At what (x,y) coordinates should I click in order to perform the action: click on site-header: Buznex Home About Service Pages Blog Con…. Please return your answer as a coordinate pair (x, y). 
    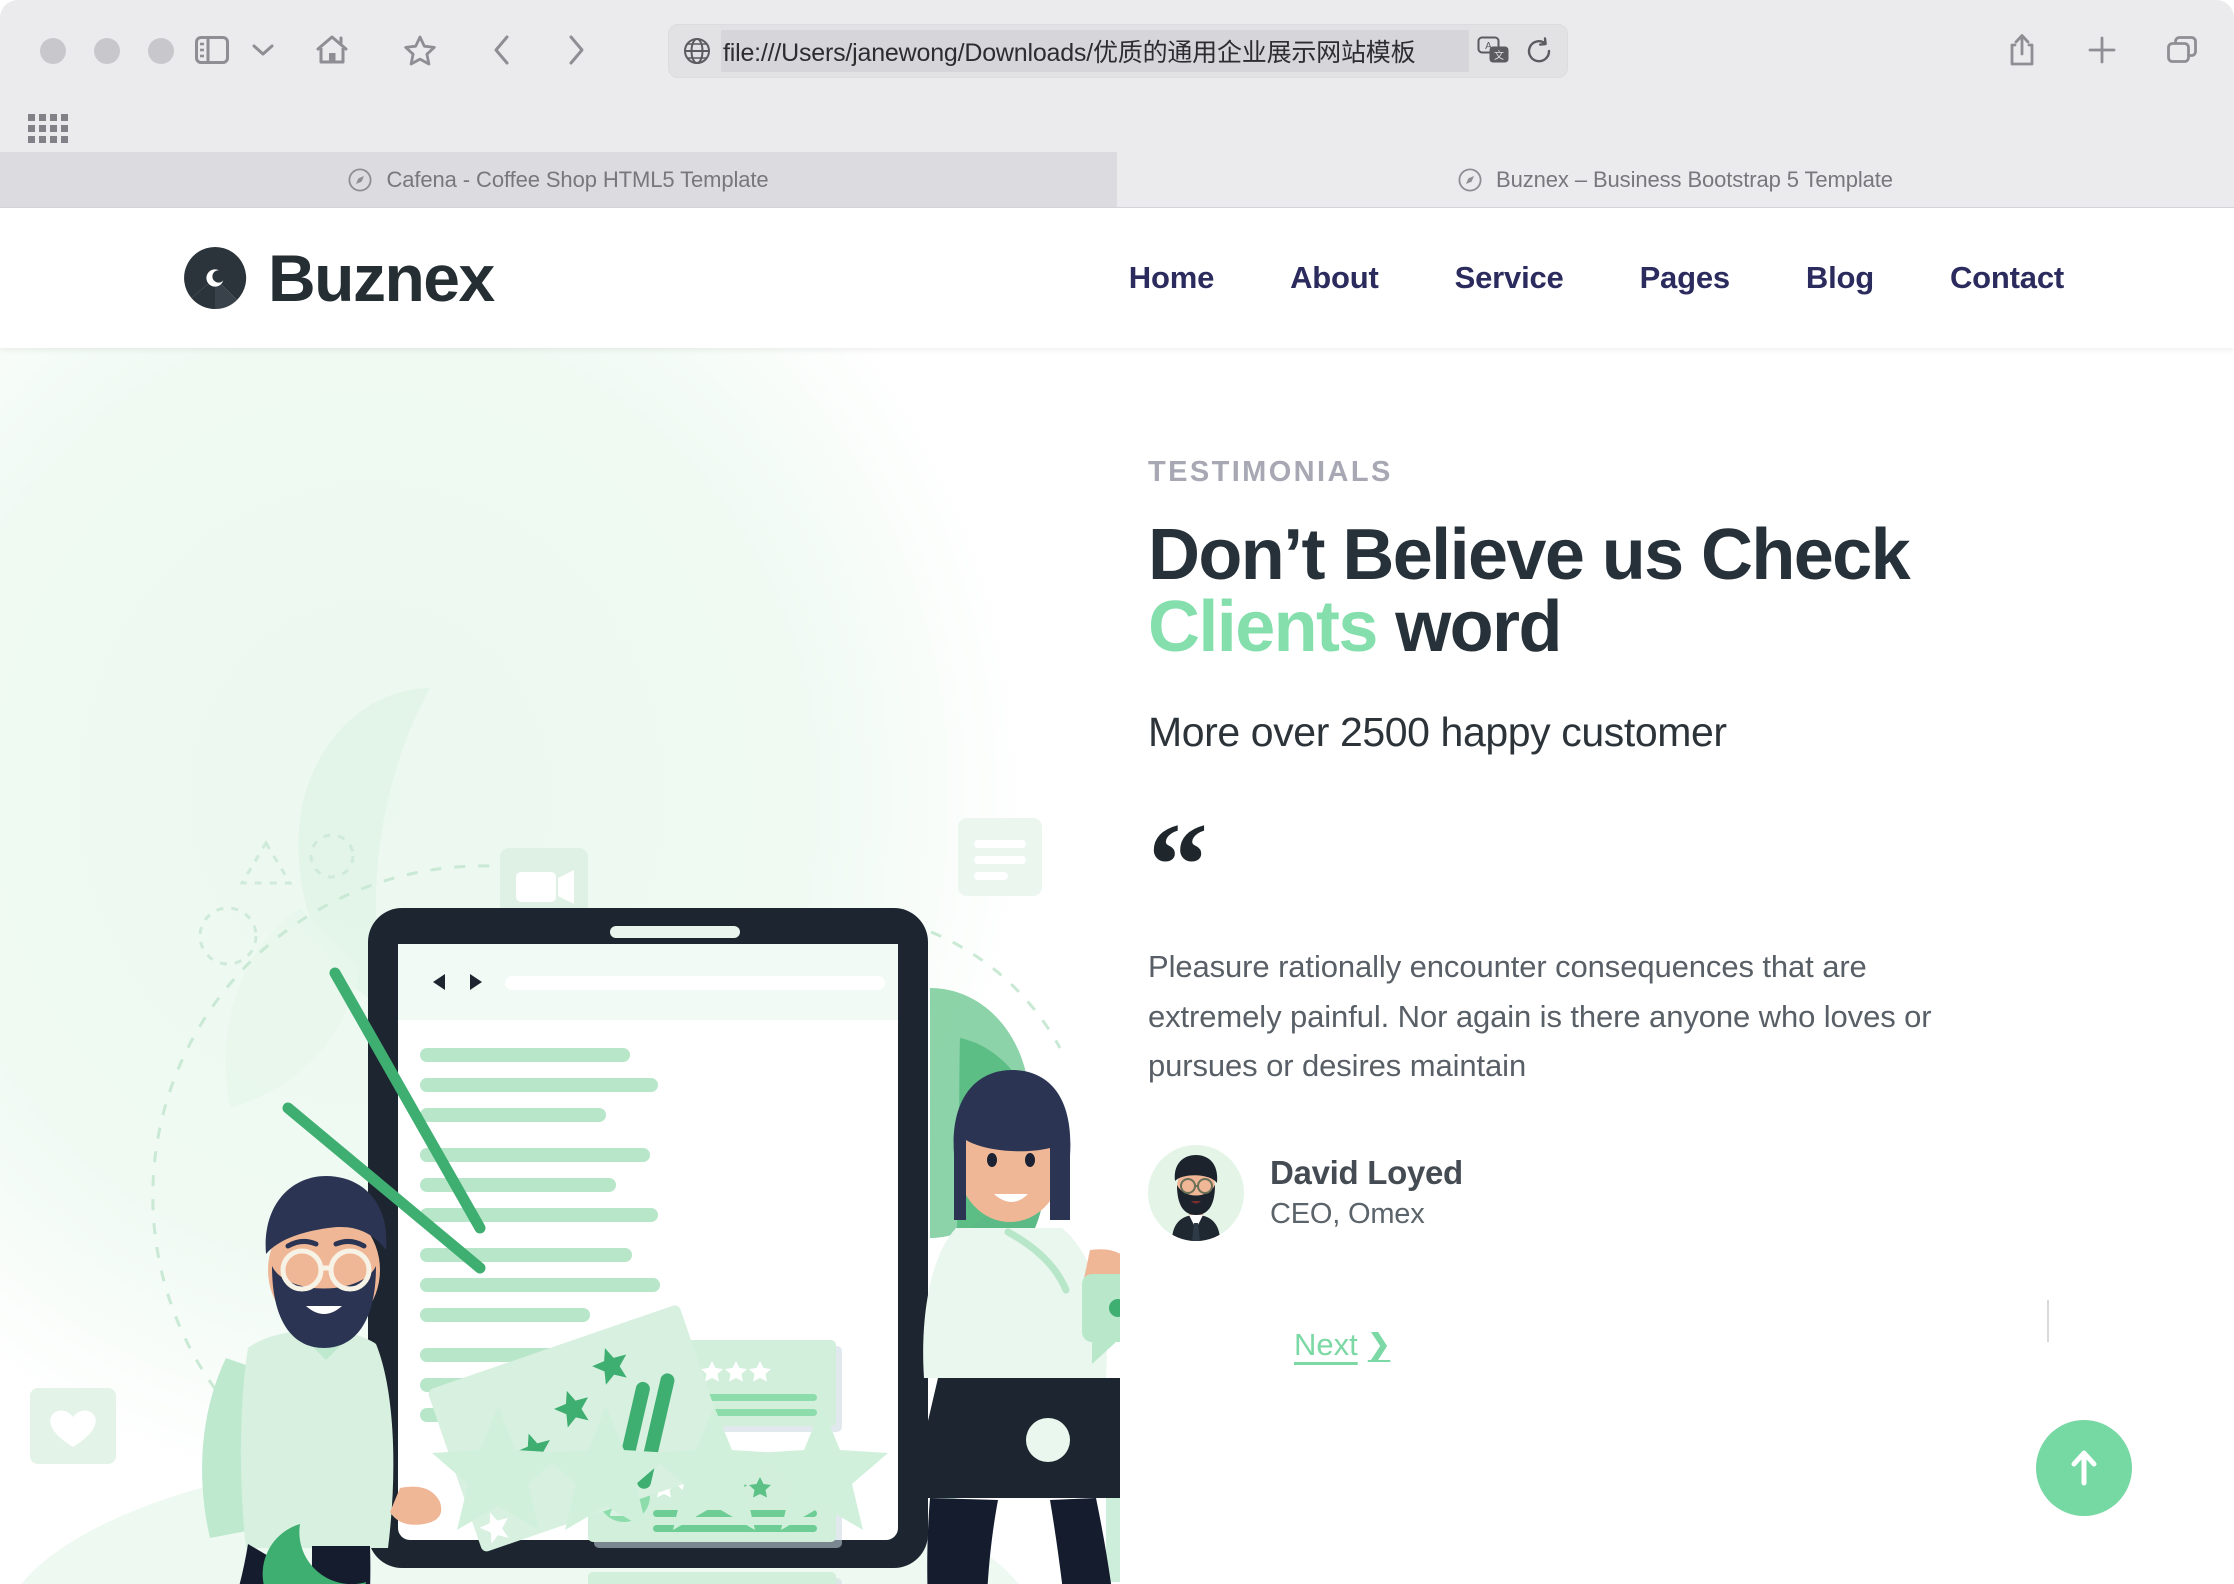
    Looking at the image, I should click on (1117, 278).